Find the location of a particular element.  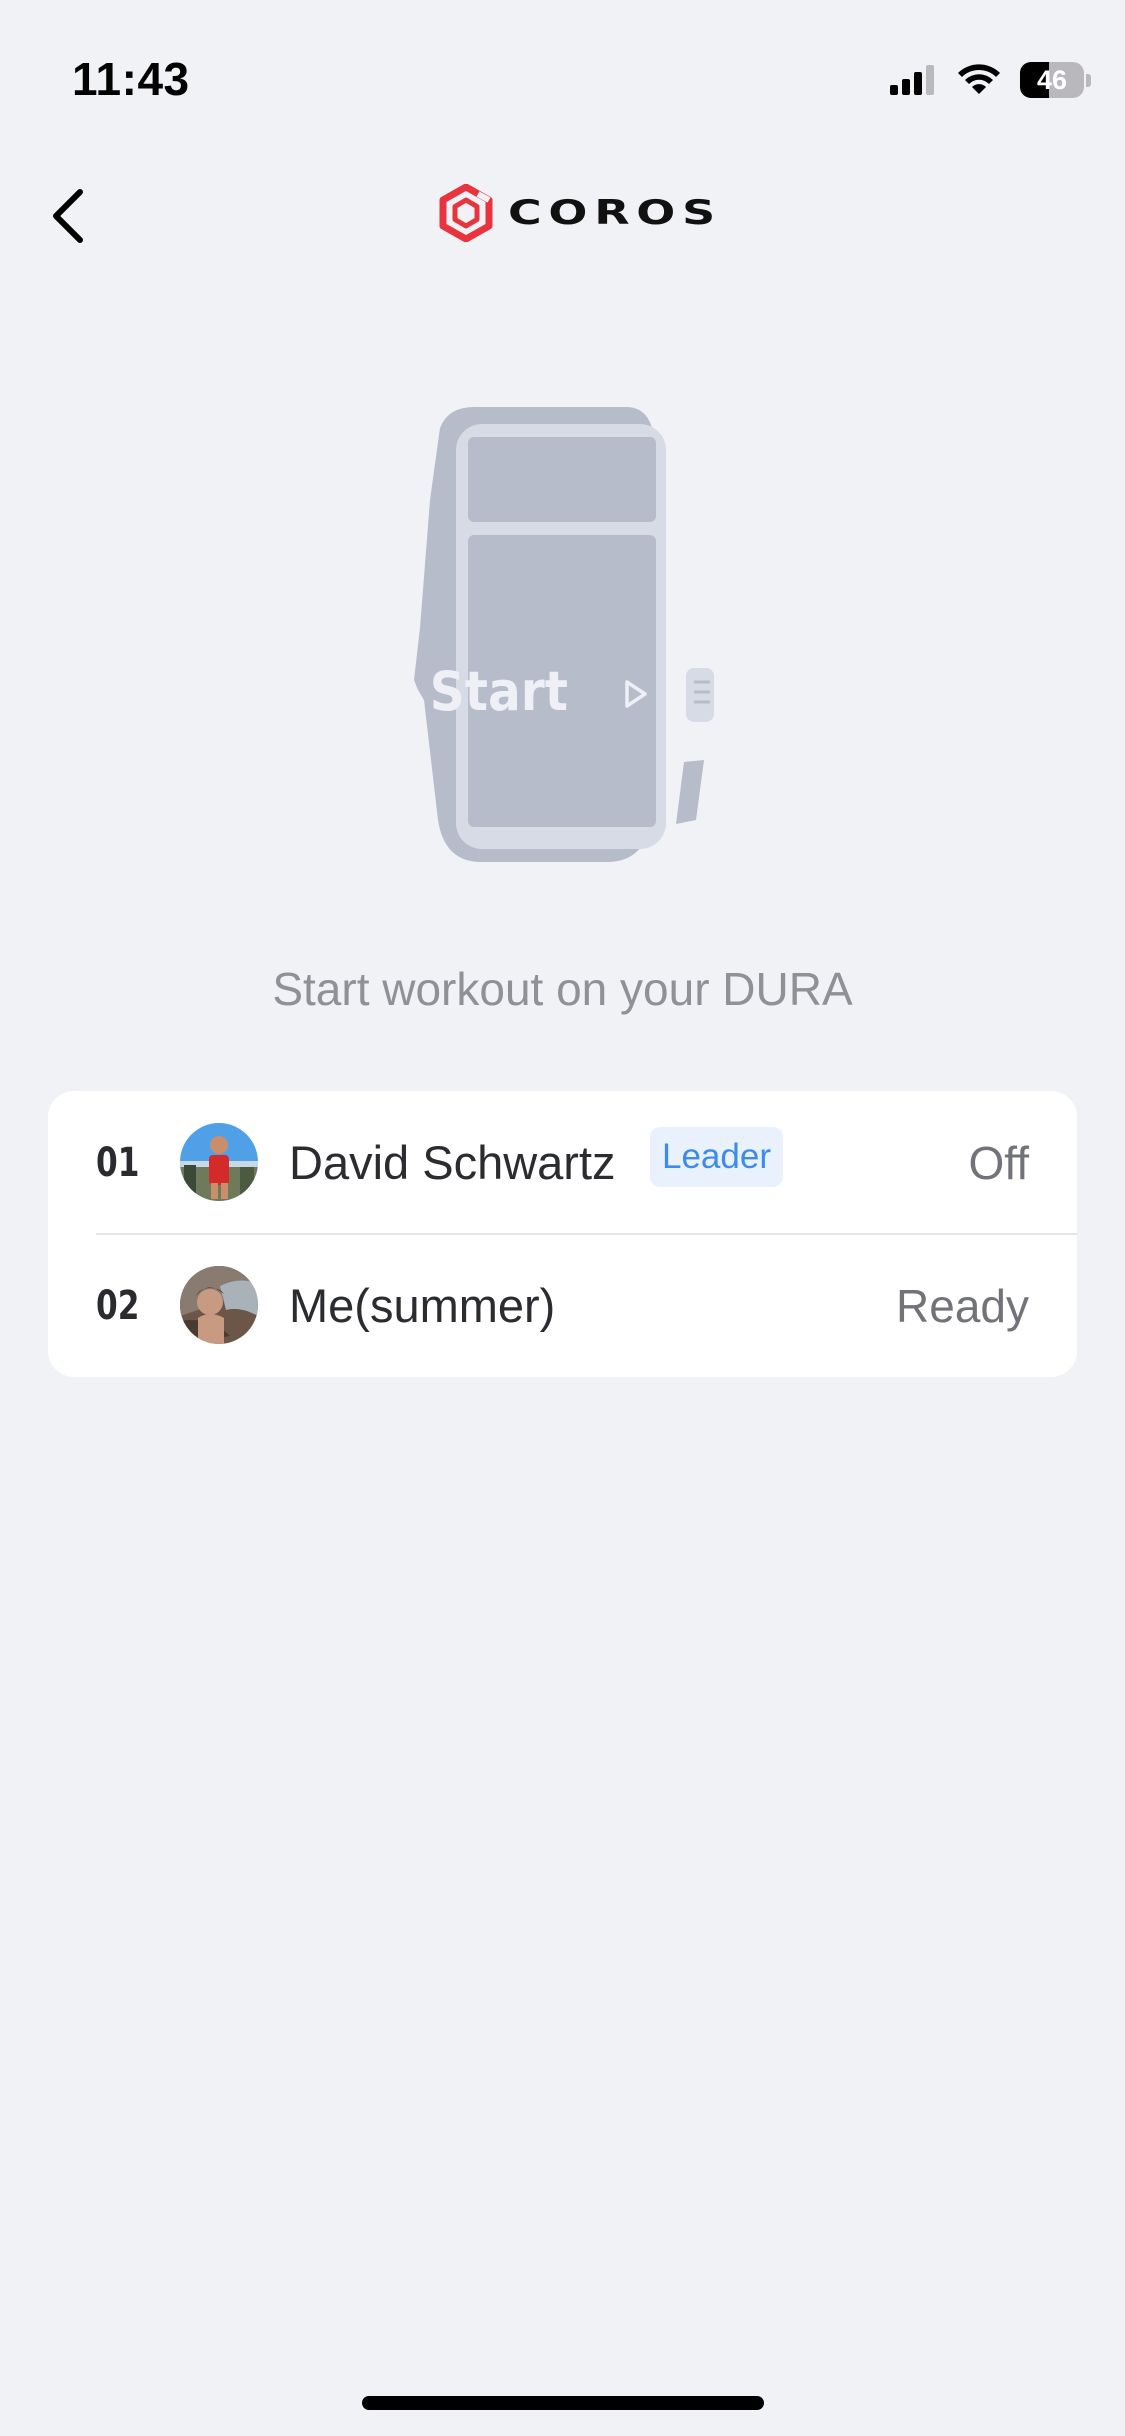

battery-level: 46 is located at coordinates (1052, 79).